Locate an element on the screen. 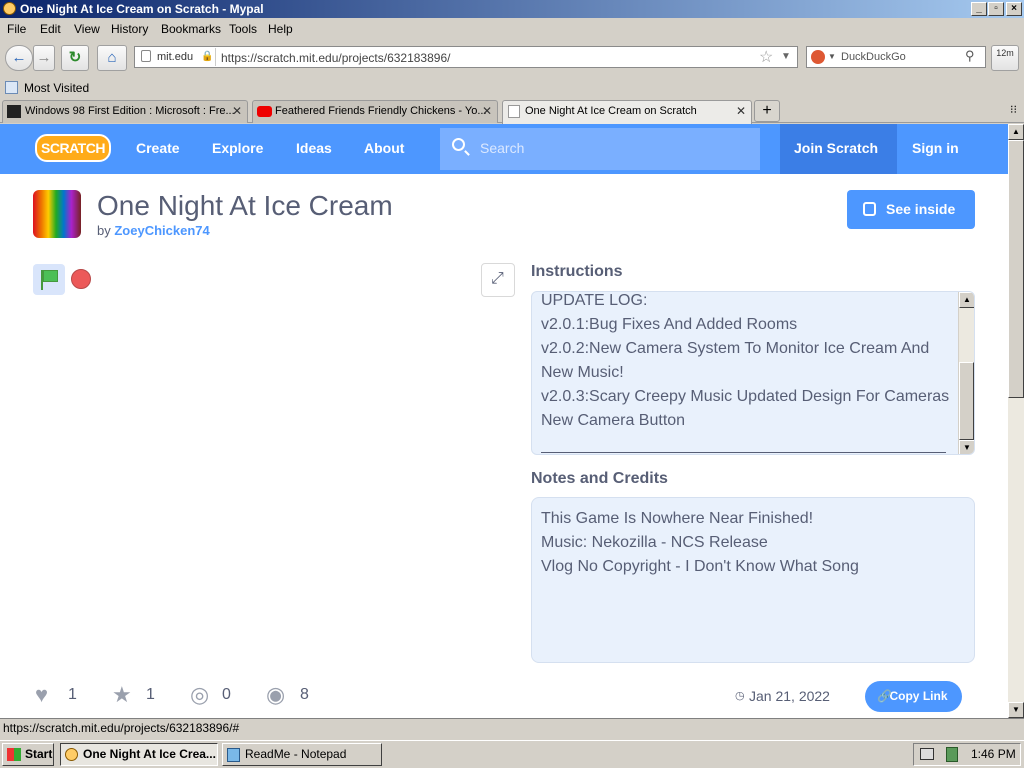 This screenshot has height=768, width=1024. favorite-icon: ★ is located at coordinates (124, 695).